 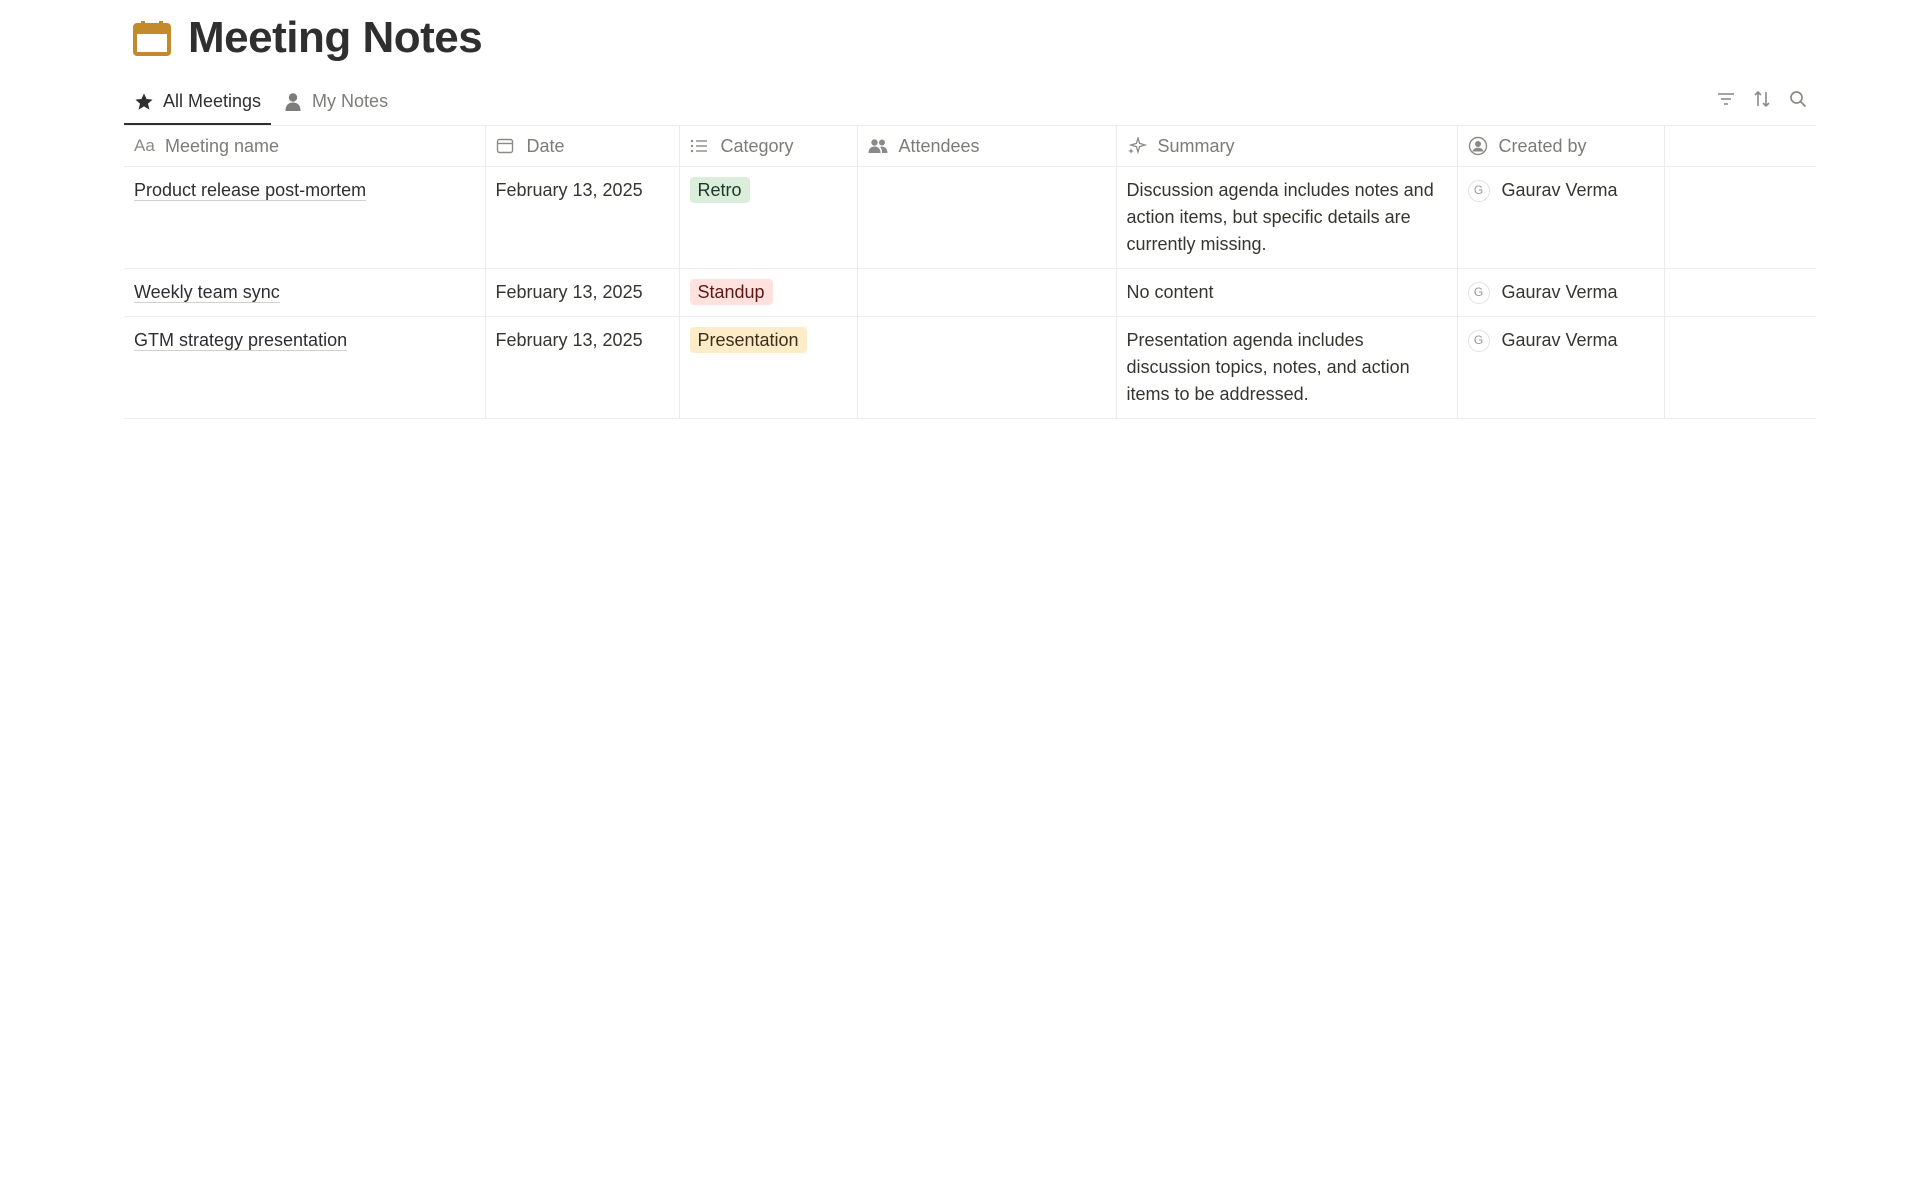 I want to click on sort-icon, so click(x=1762, y=101).